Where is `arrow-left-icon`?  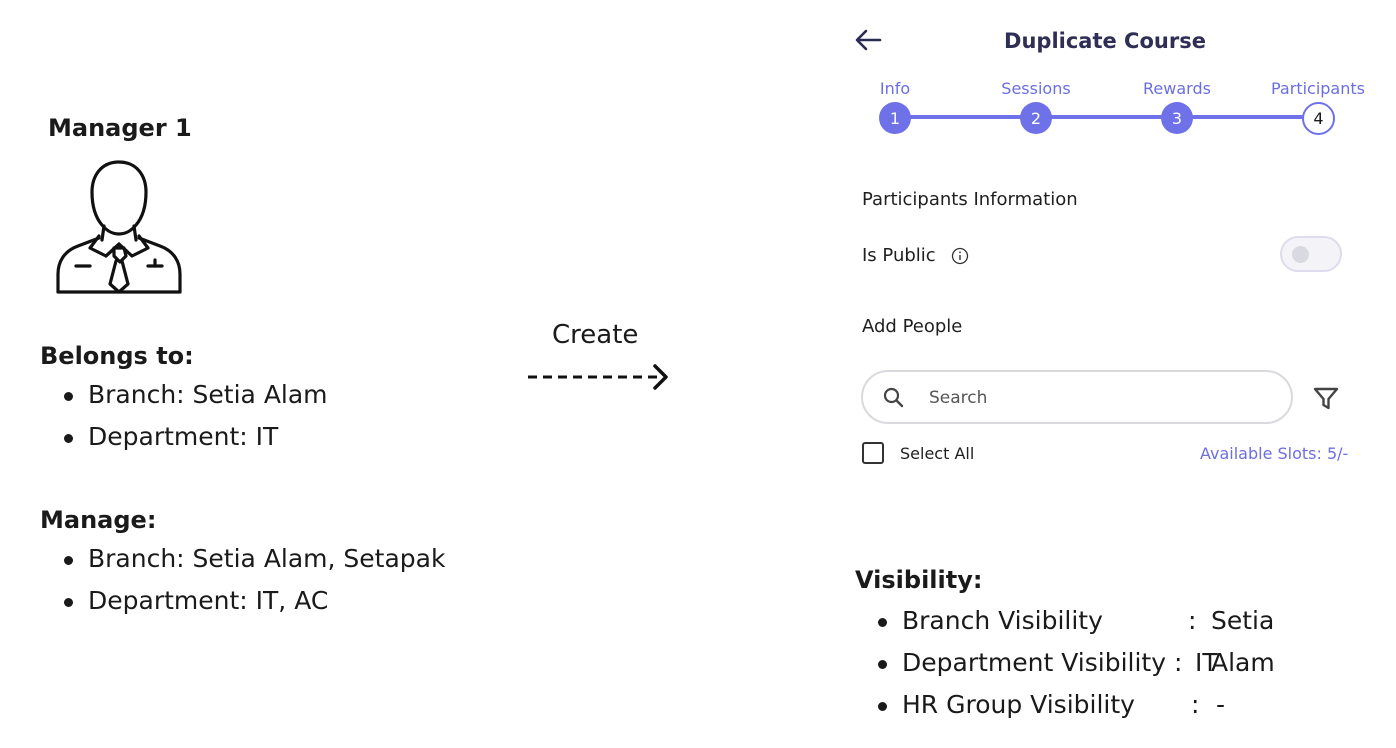
arrow-left-icon is located at coordinates (868, 40).